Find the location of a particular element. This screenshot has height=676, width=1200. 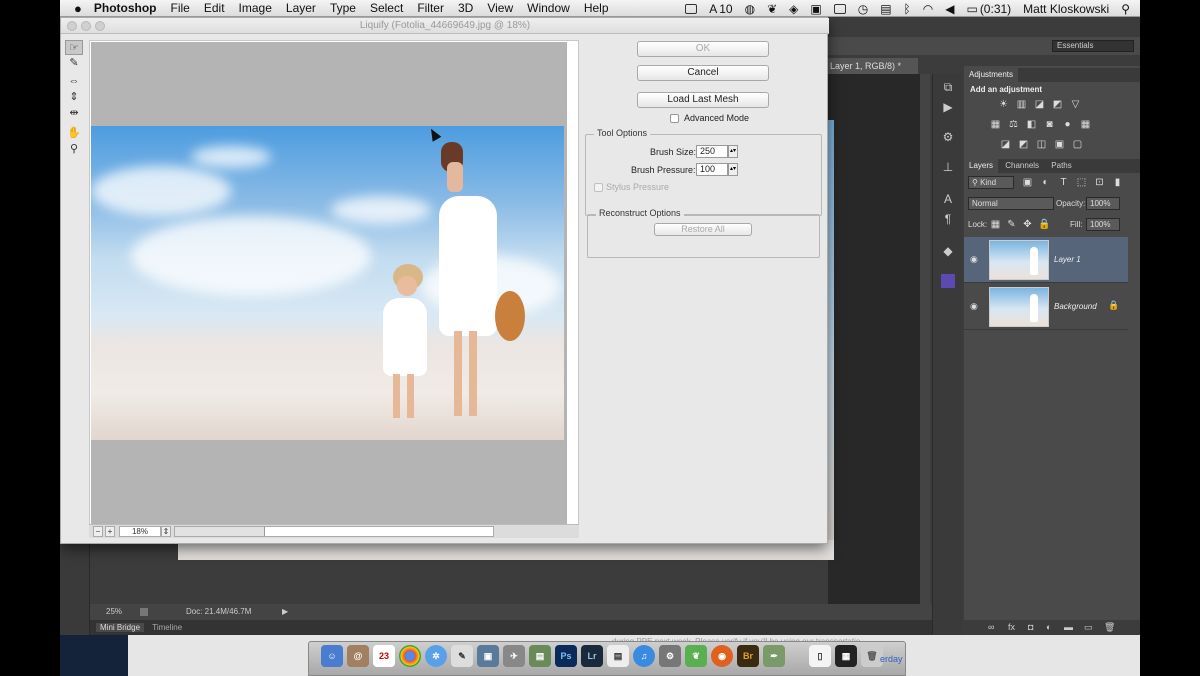

camera-icon is located at coordinates (691, 8).